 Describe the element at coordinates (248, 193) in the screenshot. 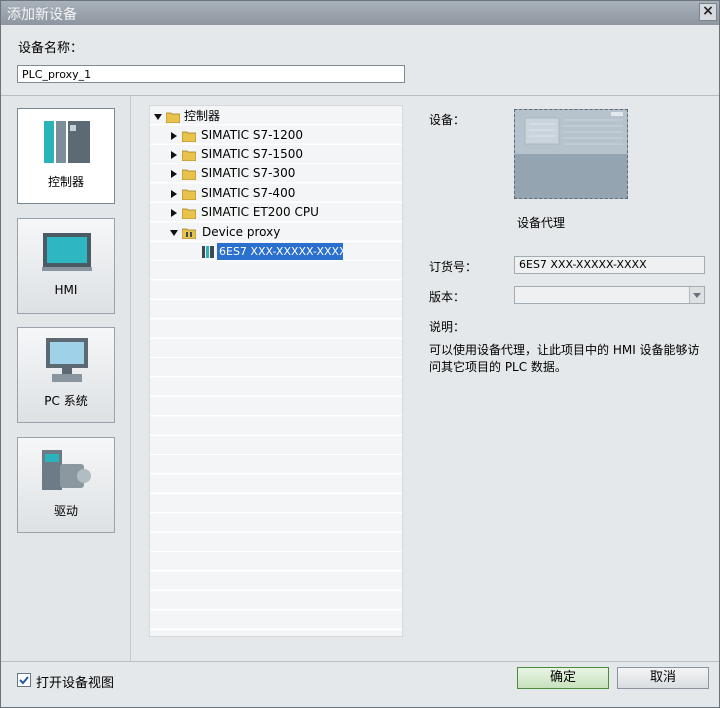

I see `tree-node-label: SIMATIC S7-400` at that location.